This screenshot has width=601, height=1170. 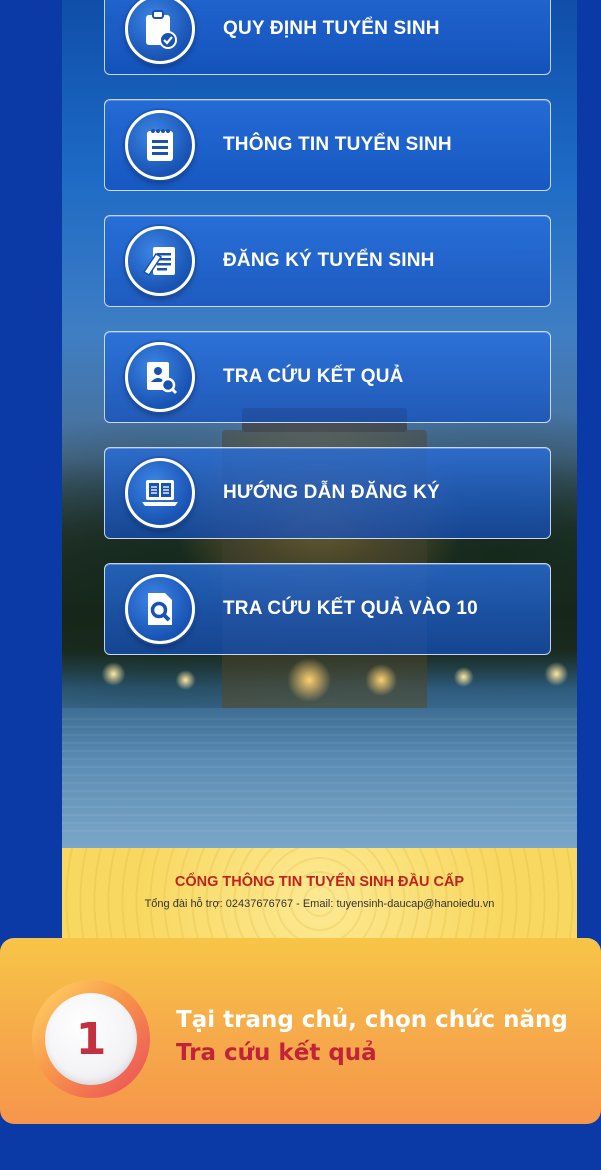 What do you see at coordinates (160, 377) in the screenshot?
I see `profile-search-icon` at bounding box center [160, 377].